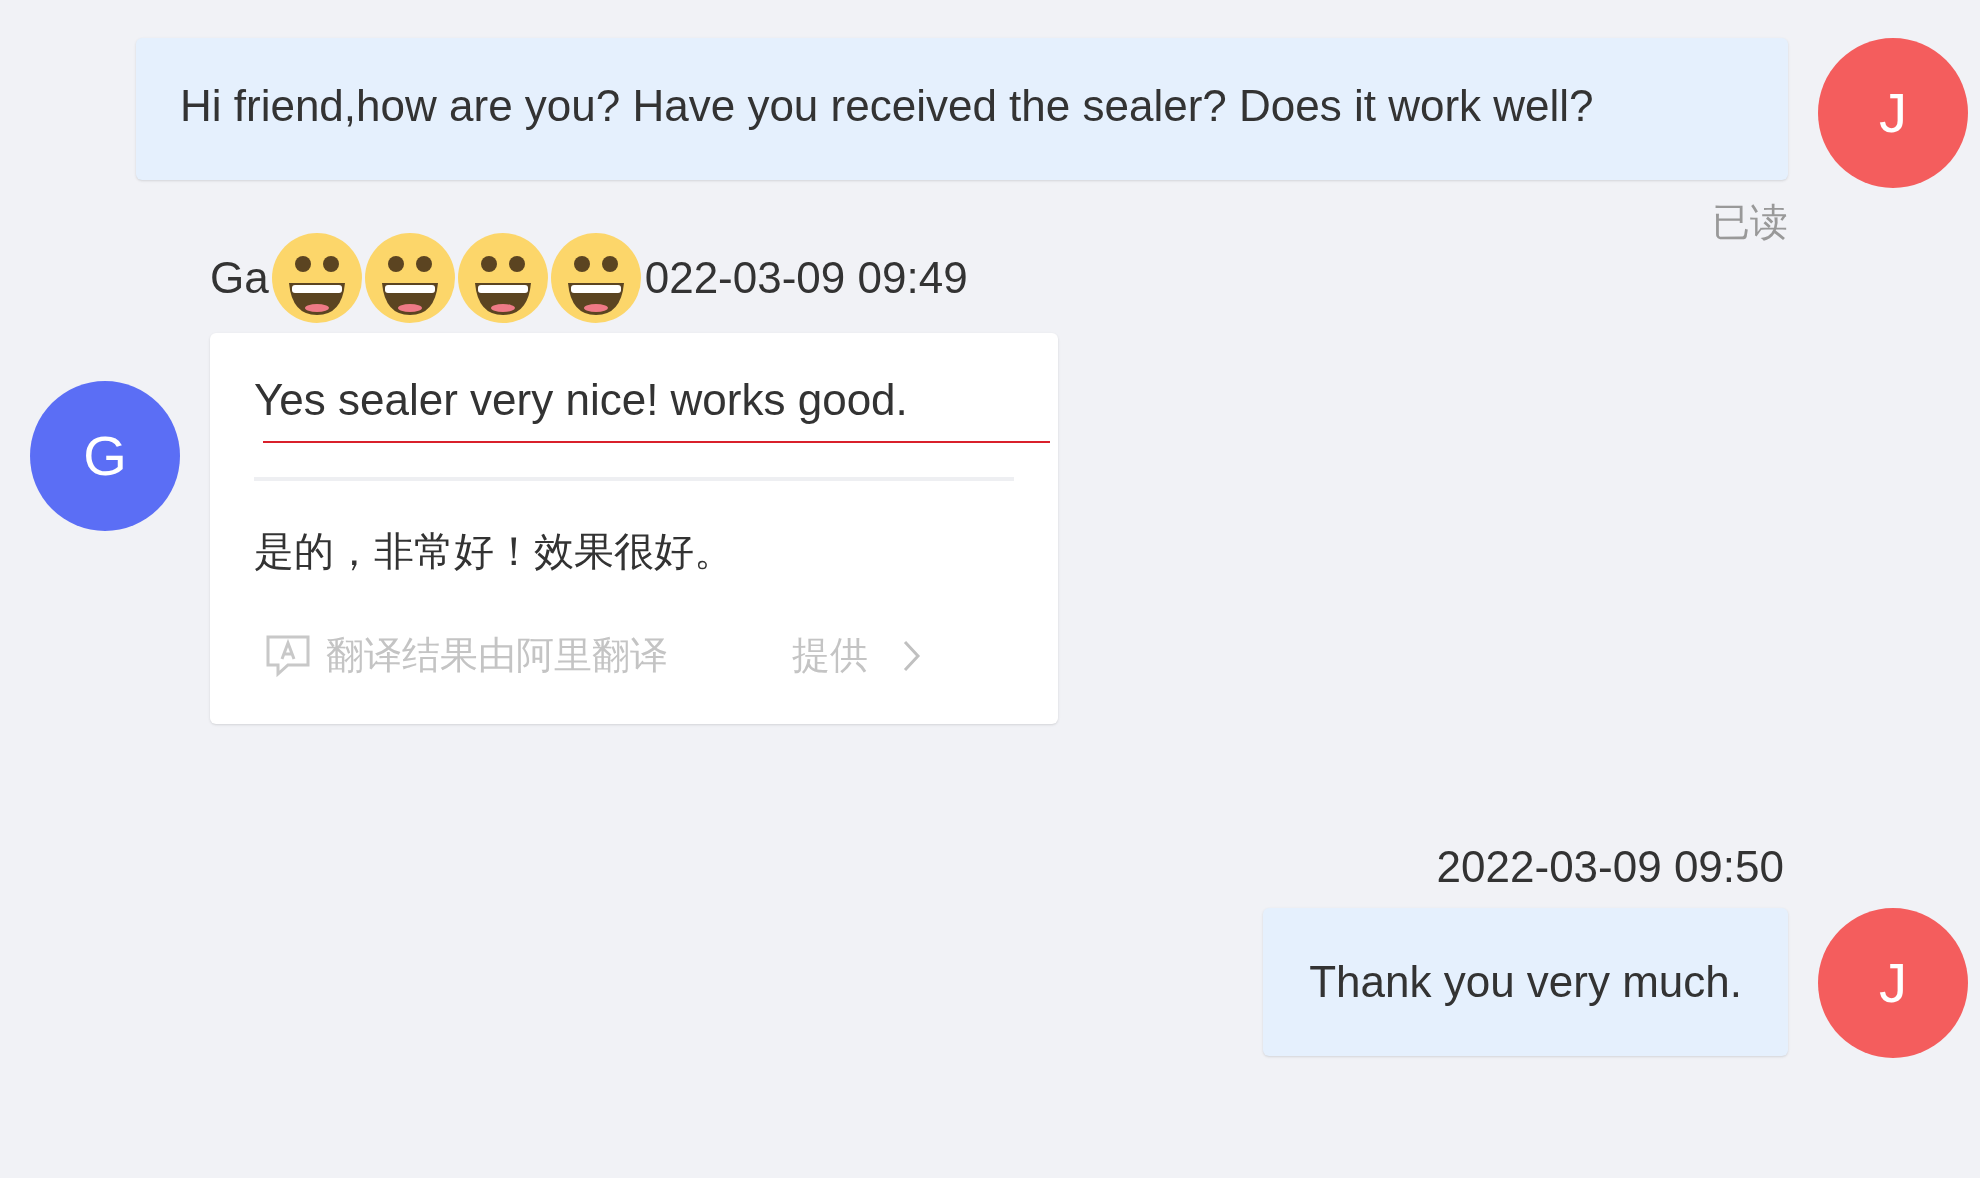 This screenshot has height=1178, width=1980. Describe the element at coordinates (493, 551) in the screenshot. I see `translation-text: 是的，非常好！效果很好。` at that location.